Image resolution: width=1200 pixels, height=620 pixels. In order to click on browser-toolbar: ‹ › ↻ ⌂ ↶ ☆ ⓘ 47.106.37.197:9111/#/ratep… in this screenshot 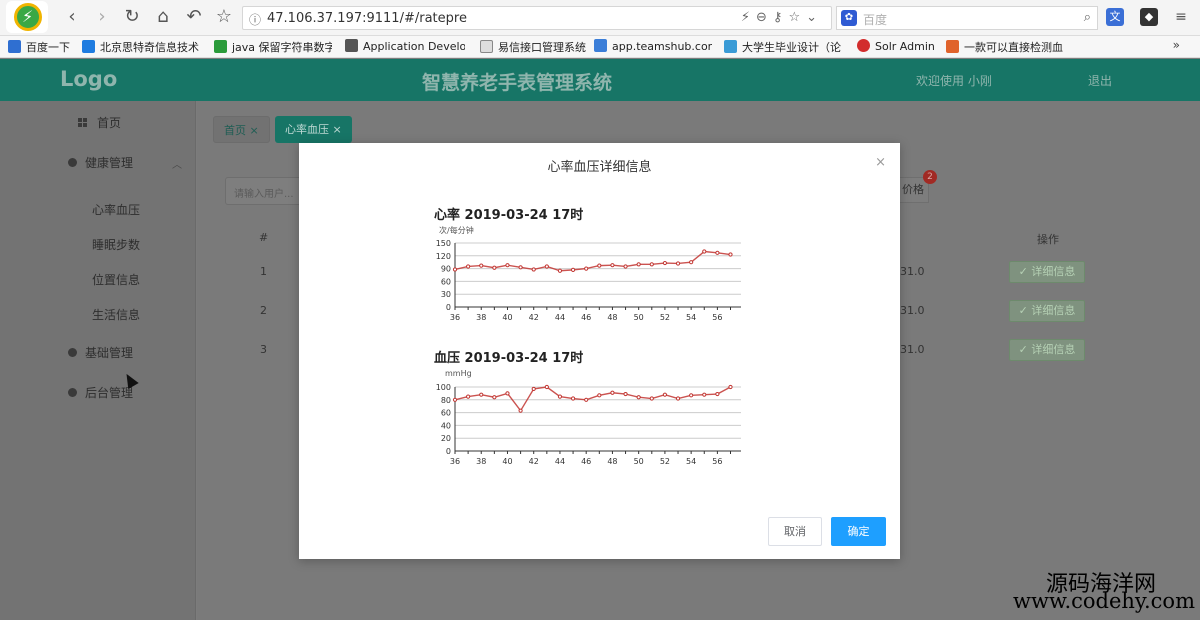, I will do `click(600, 18)`.